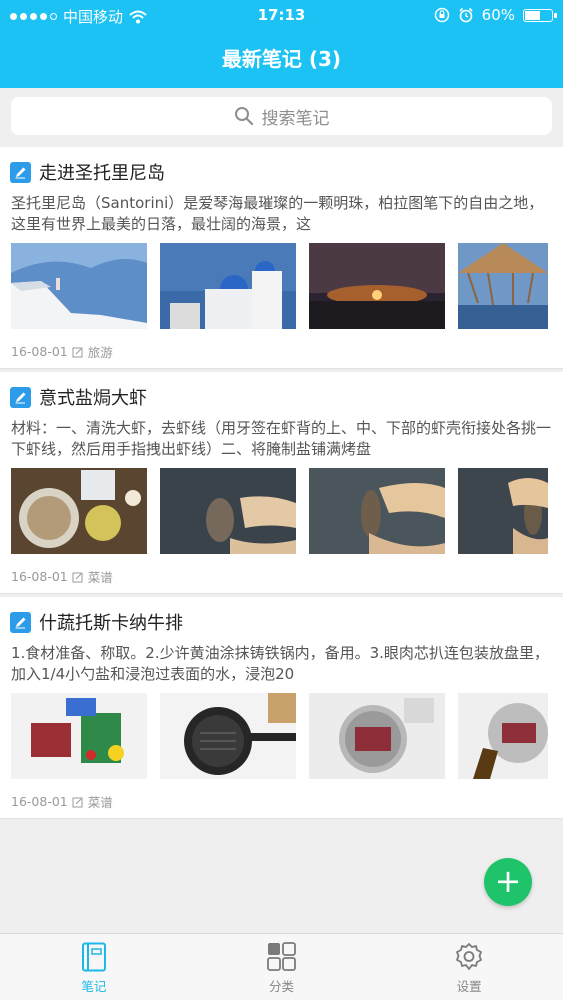  I want to click on orientation-lock-icon, so click(441, 15).